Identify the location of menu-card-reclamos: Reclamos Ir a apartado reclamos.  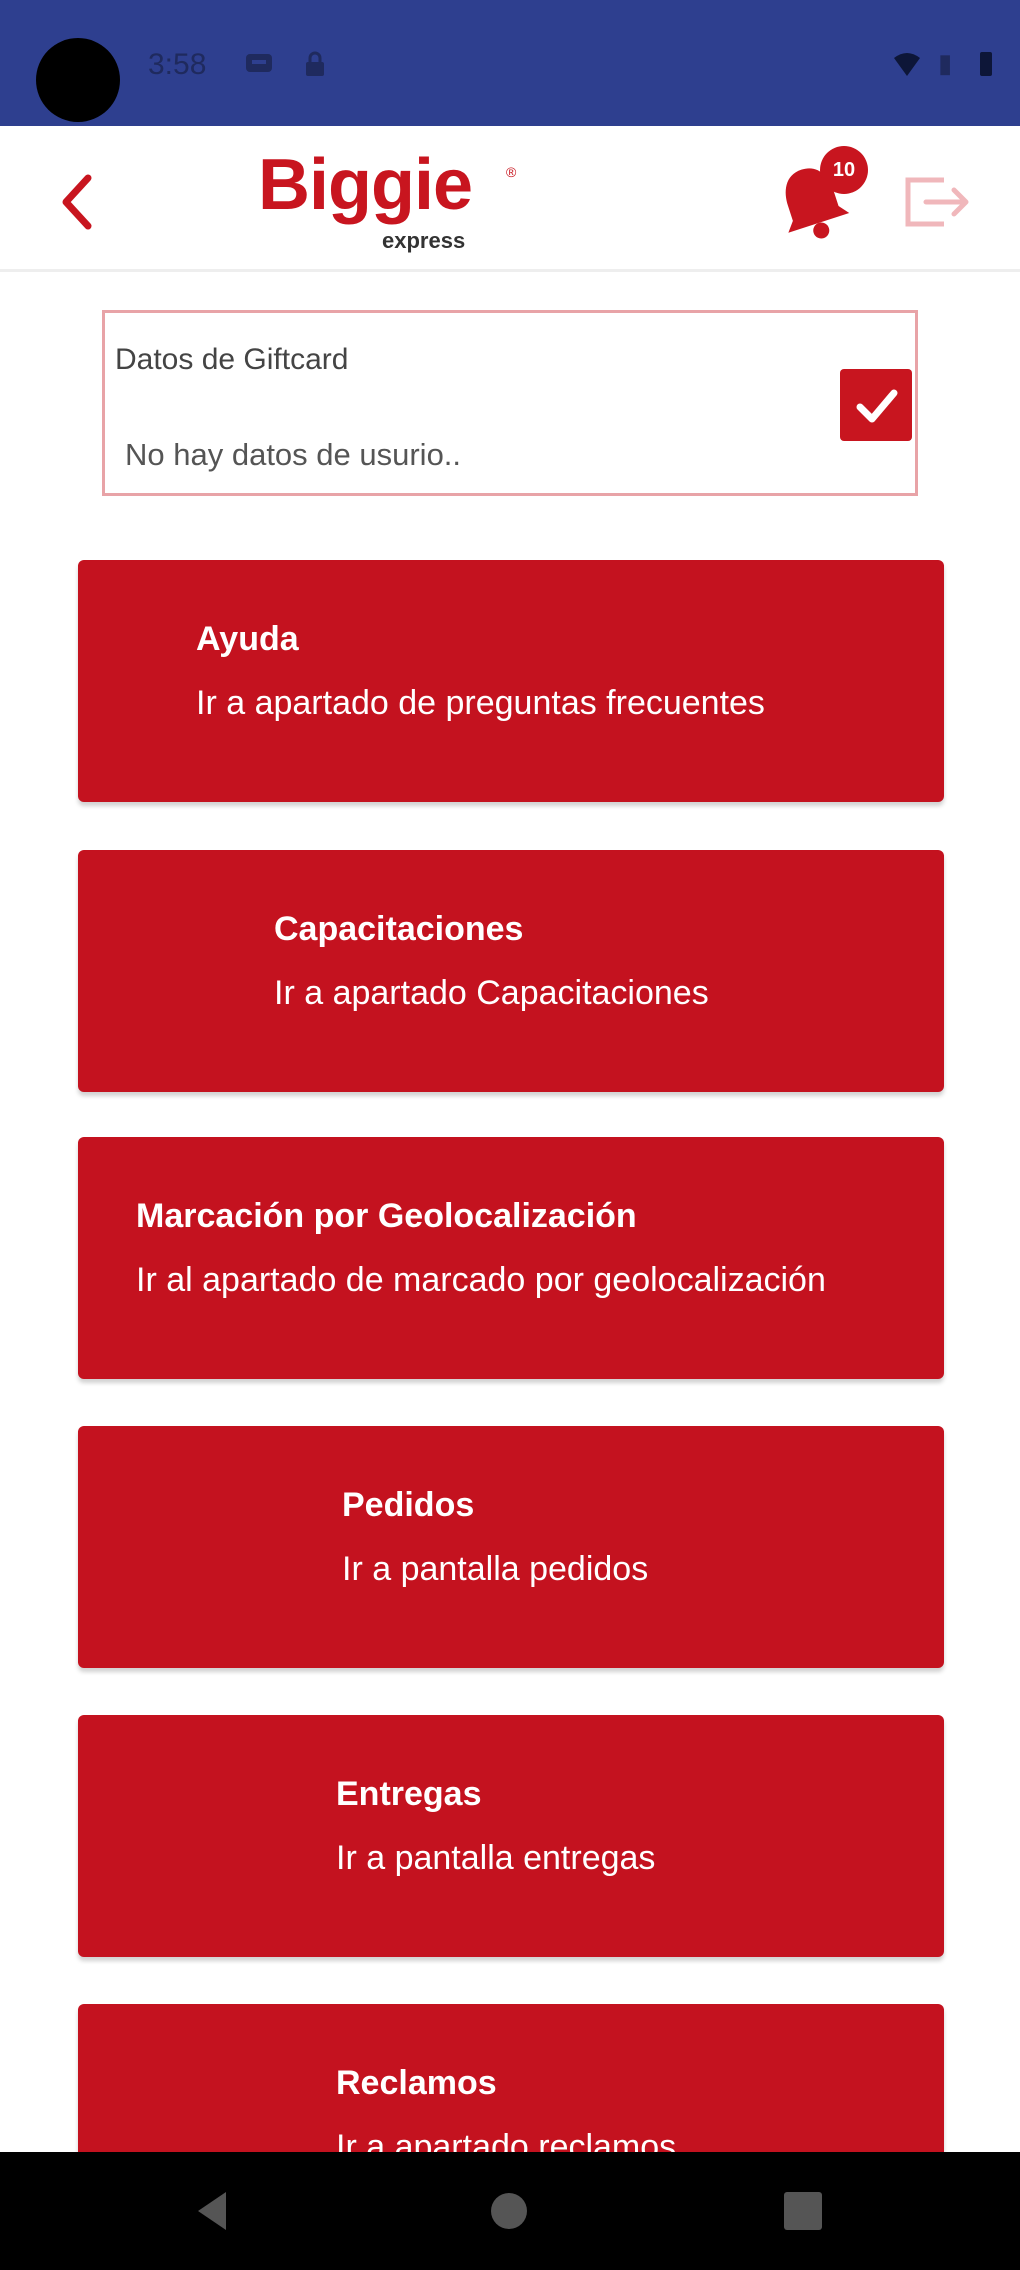
(511, 2078).